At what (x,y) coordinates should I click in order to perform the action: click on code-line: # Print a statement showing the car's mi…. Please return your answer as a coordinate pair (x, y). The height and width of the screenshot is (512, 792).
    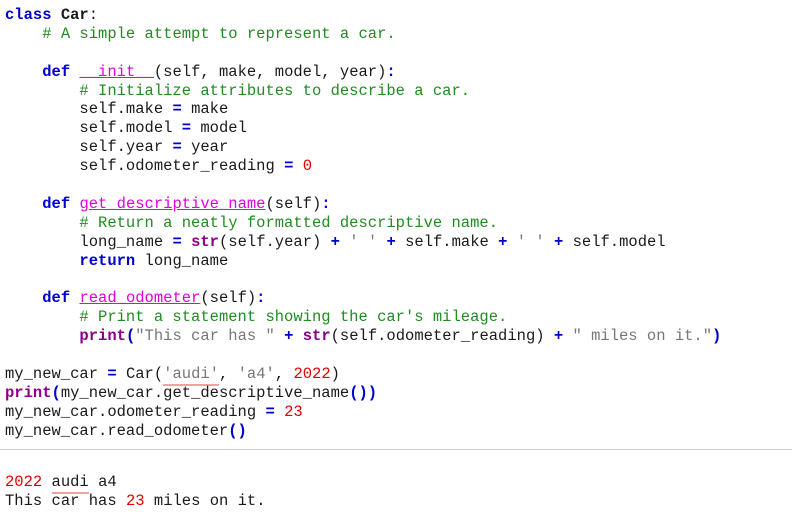
    Looking at the image, I should click on (398, 317).